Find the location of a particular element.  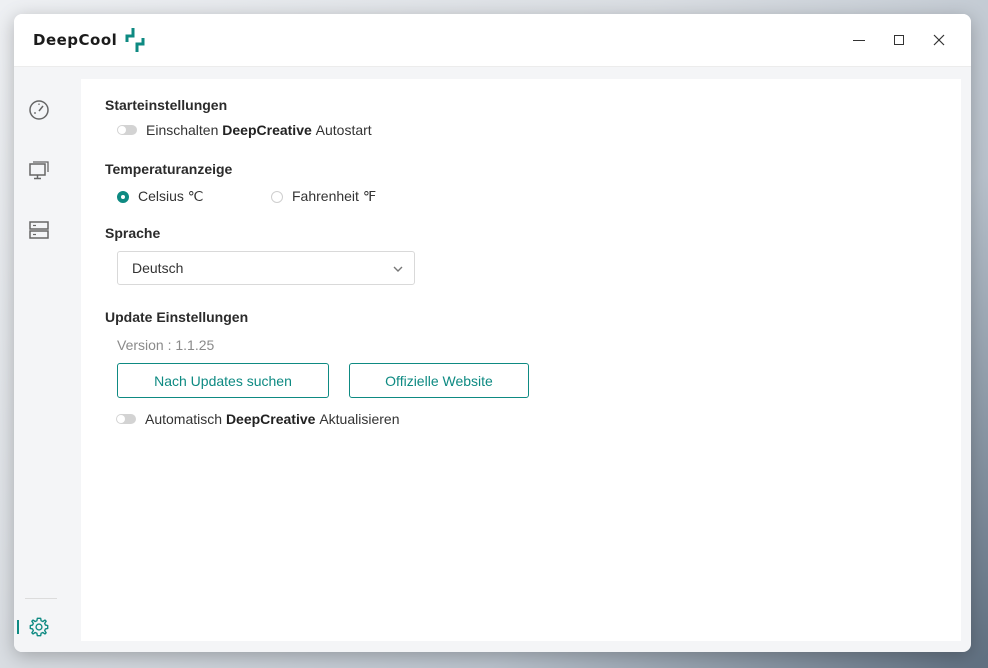

close-button is located at coordinates (939, 40).